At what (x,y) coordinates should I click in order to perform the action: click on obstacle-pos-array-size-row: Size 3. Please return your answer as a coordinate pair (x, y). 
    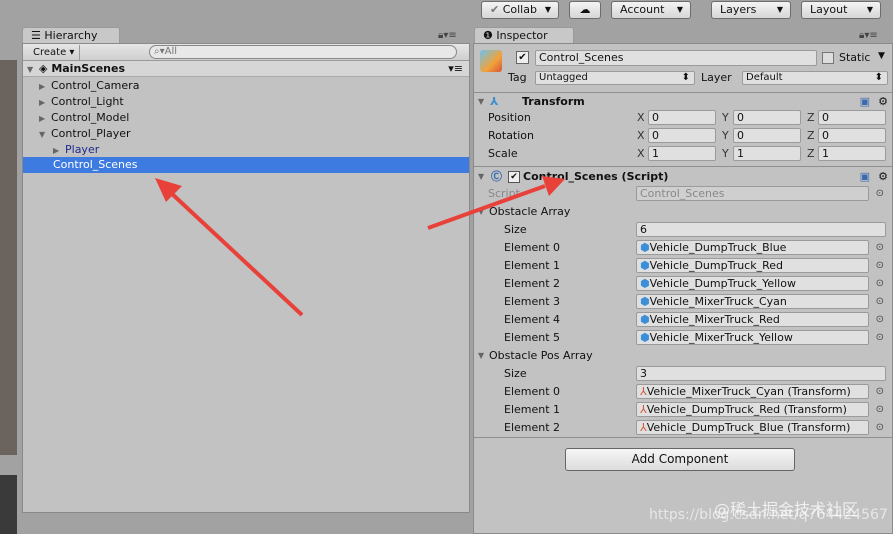
    Looking at the image, I should click on (683, 374).